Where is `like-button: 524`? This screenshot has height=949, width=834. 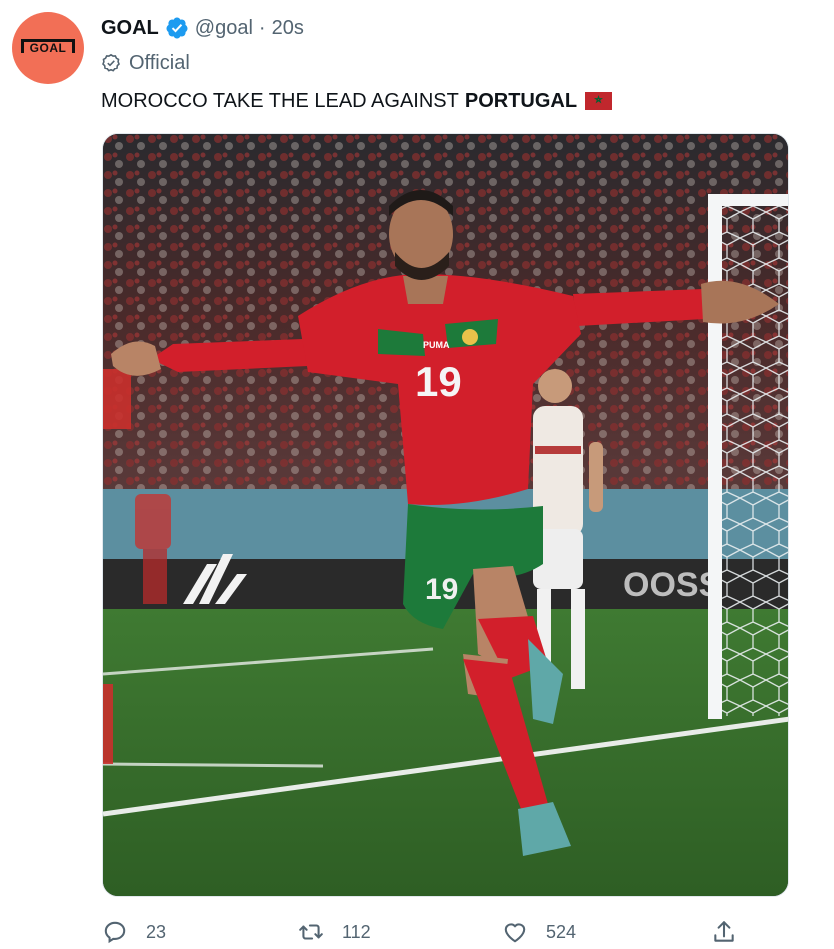
like-button: 524 is located at coordinates (539, 932).